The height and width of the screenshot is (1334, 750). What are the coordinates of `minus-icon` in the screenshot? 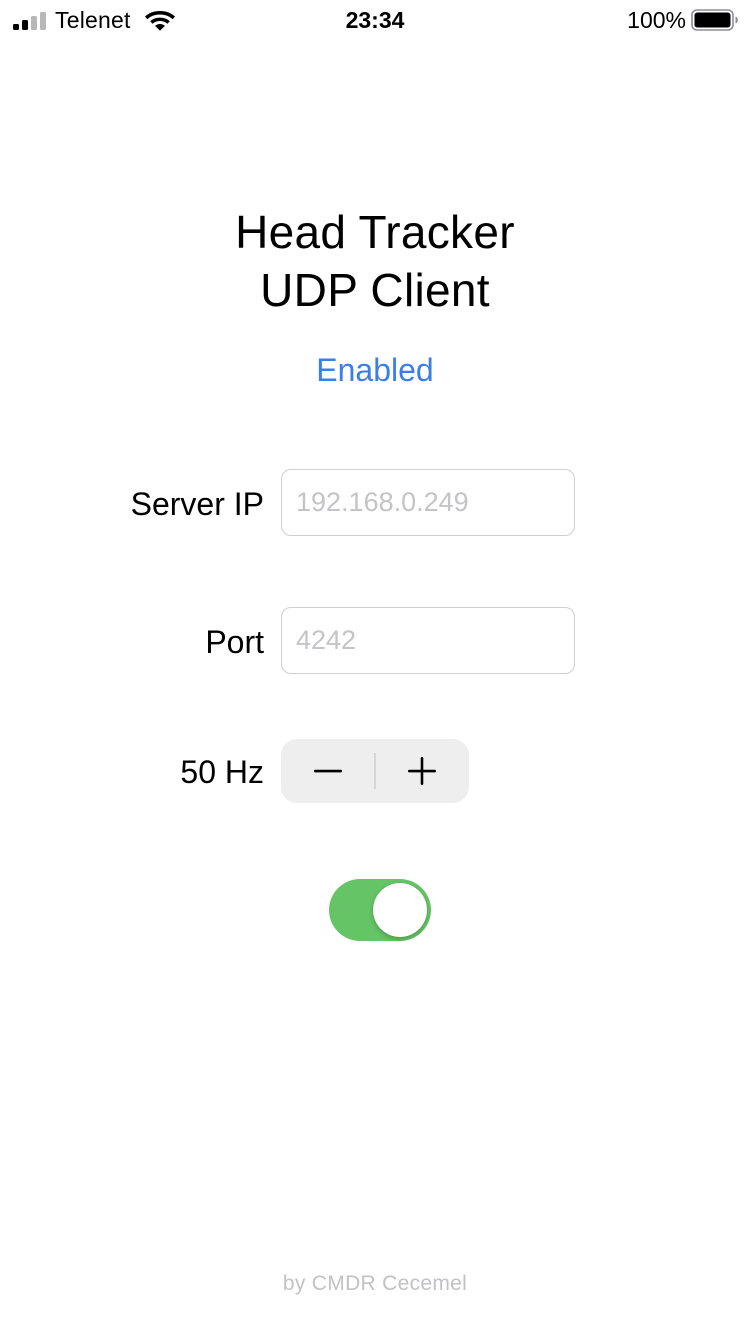 It's located at (328, 771).